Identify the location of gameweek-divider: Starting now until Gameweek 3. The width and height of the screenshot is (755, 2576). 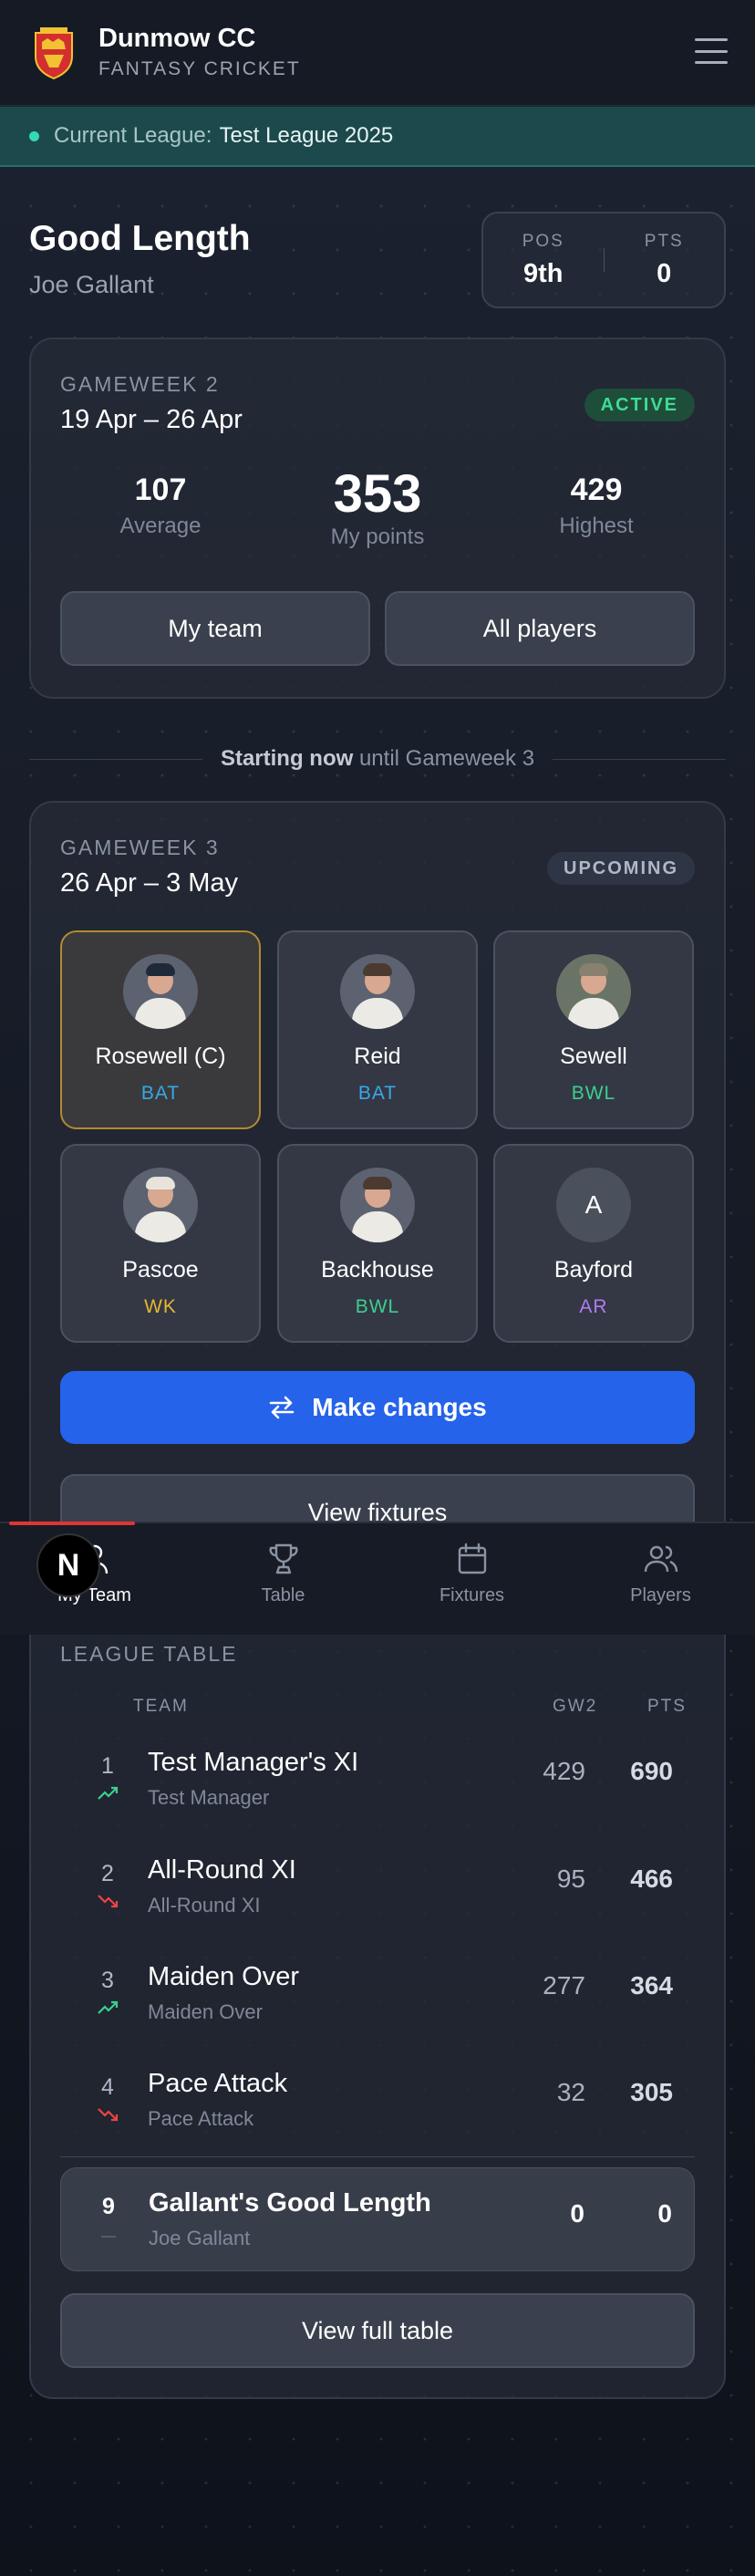
(377, 758).